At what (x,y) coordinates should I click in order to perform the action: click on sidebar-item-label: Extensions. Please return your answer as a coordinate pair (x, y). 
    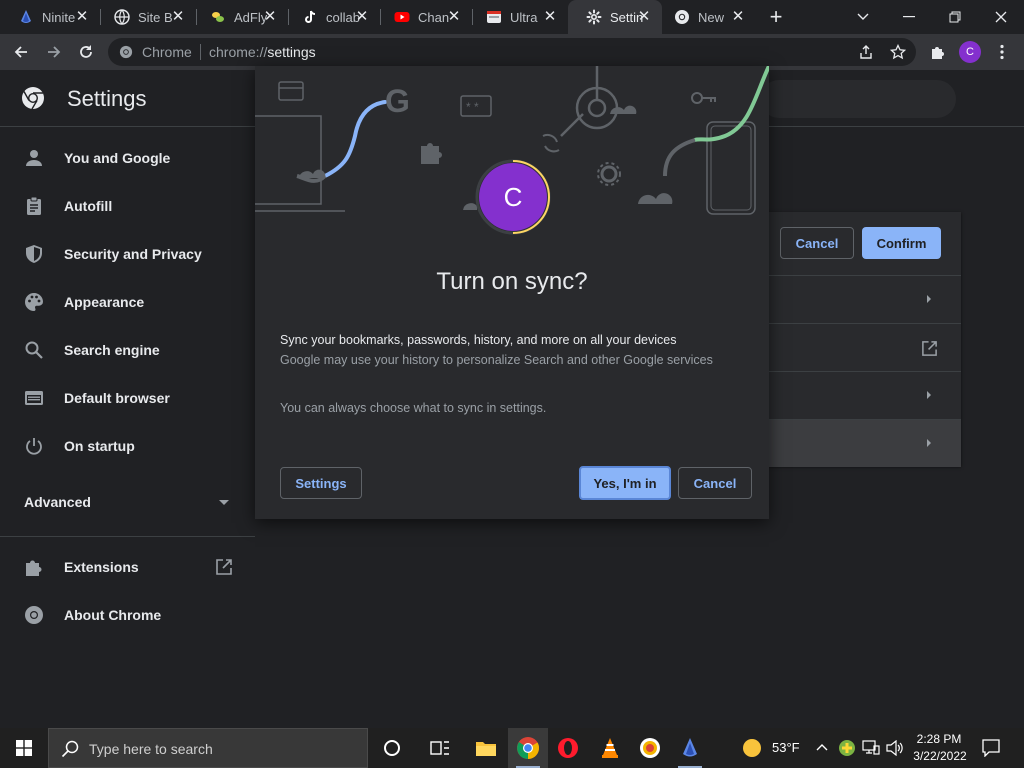
    Looking at the image, I should click on (101, 567).